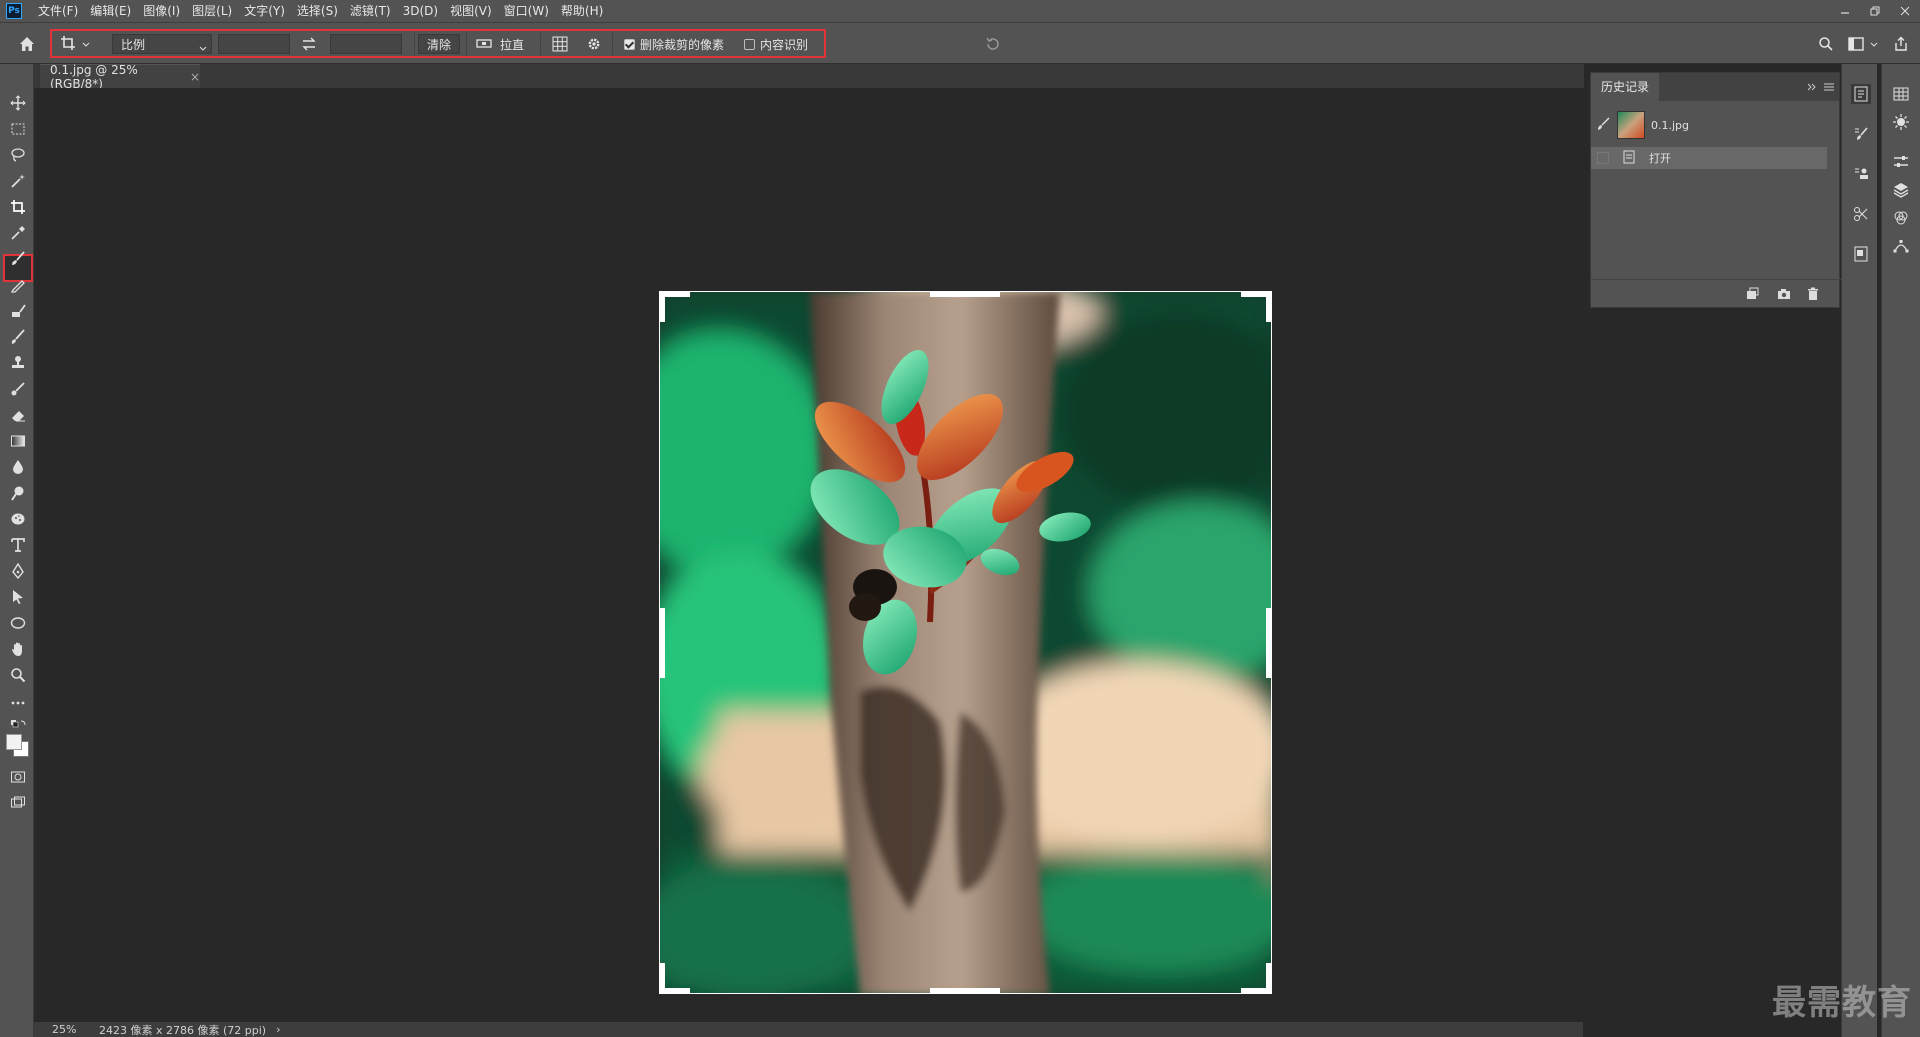  What do you see at coordinates (1625, 87) in the screenshot?
I see `tab-history: 历史记录` at bounding box center [1625, 87].